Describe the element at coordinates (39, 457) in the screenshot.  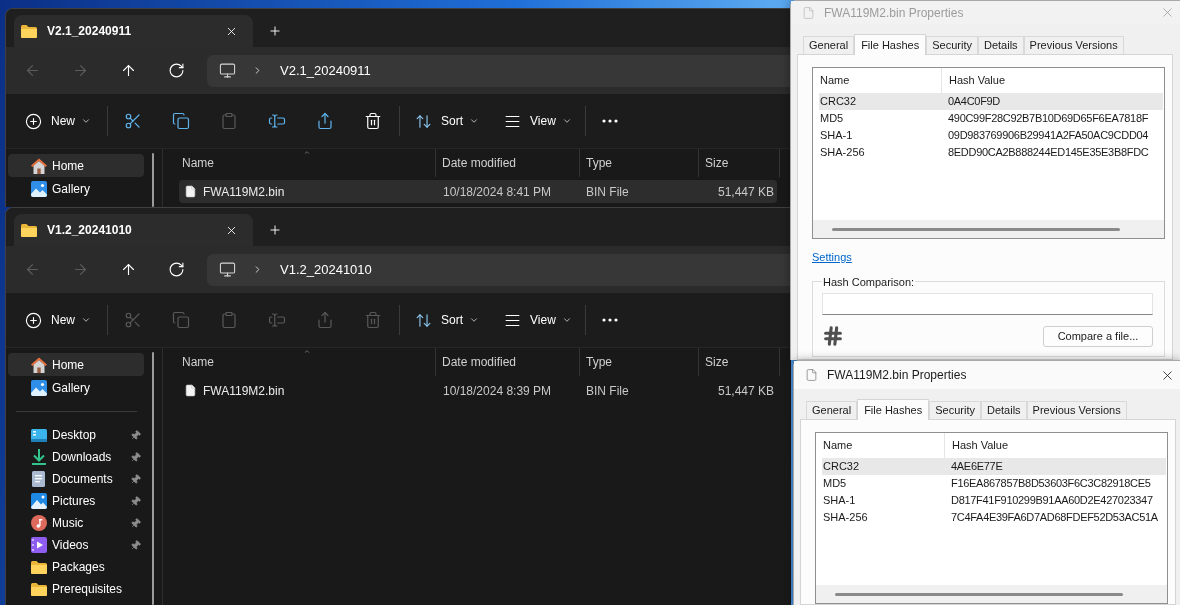
I see `download-arrow-icon` at that location.